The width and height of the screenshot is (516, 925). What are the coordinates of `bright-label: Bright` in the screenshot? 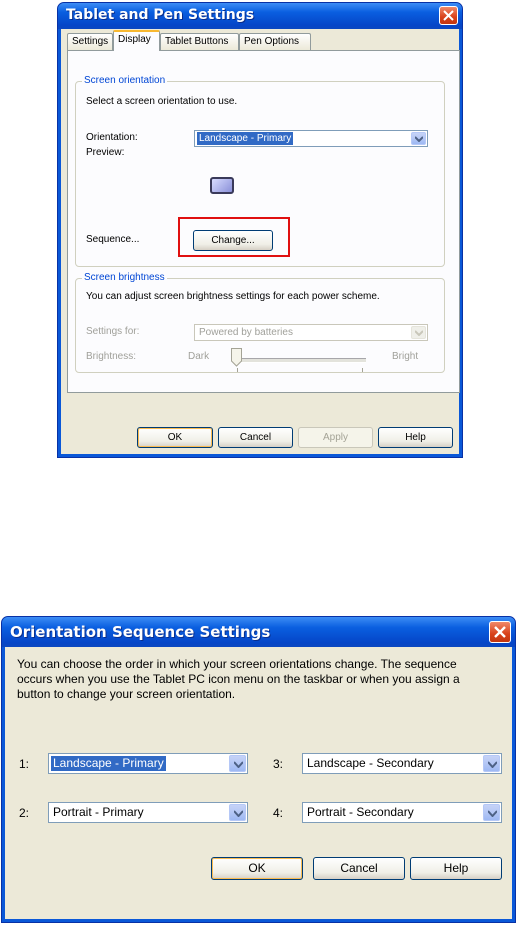 It's located at (405, 356).